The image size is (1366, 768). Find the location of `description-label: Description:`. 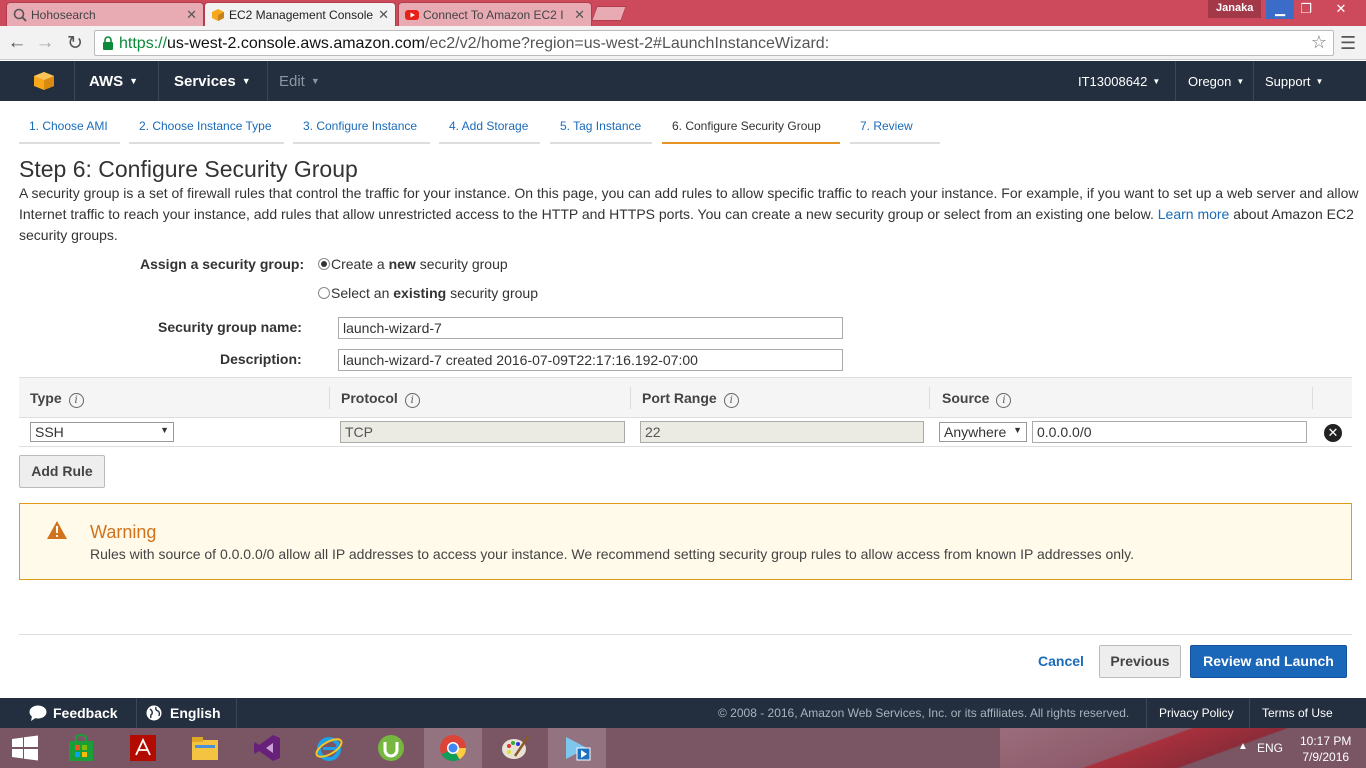

description-label: Description: is located at coordinates (261, 359).